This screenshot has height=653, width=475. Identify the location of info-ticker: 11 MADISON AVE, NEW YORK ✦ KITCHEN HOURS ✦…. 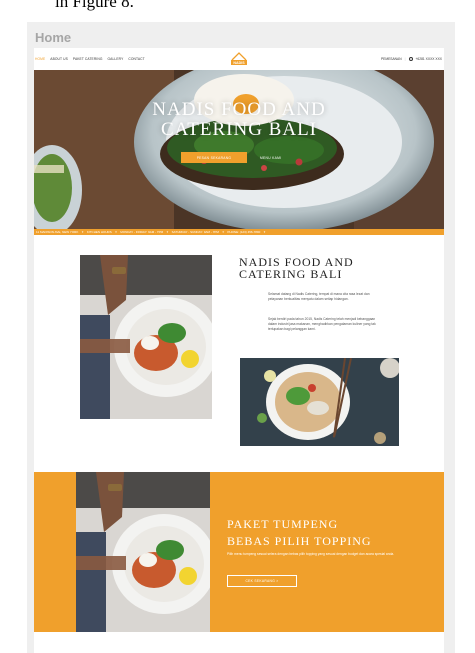
(239, 232).